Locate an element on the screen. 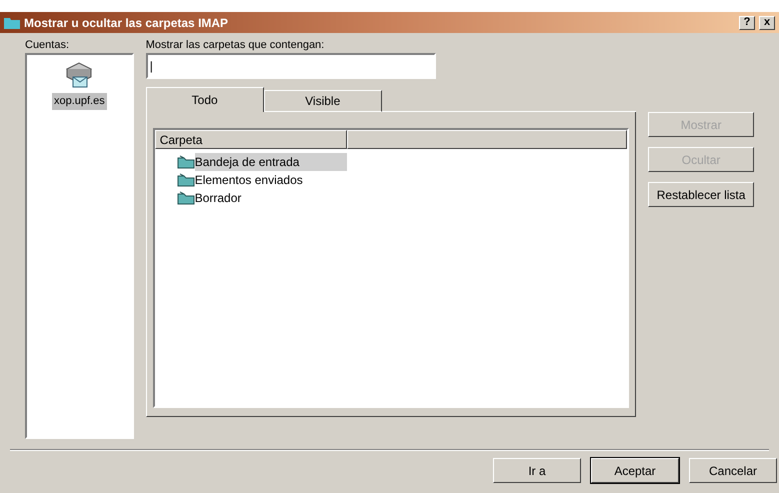  window-title: Mostrar u ocultar las carpetas IMAP is located at coordinates (127, 23).